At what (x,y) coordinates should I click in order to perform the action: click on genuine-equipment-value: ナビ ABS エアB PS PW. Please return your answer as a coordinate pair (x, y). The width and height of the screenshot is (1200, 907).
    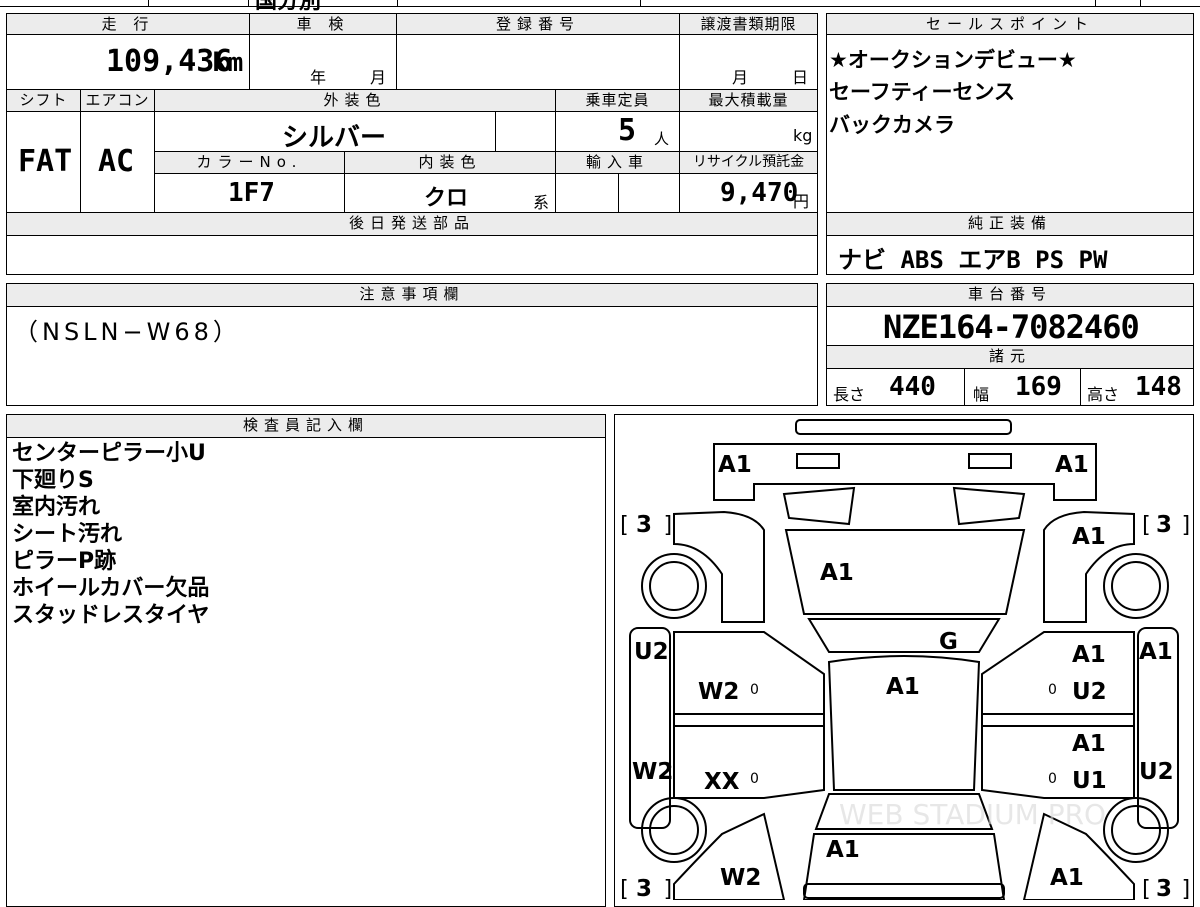
    Looking at the image, I should click on (973, 260).